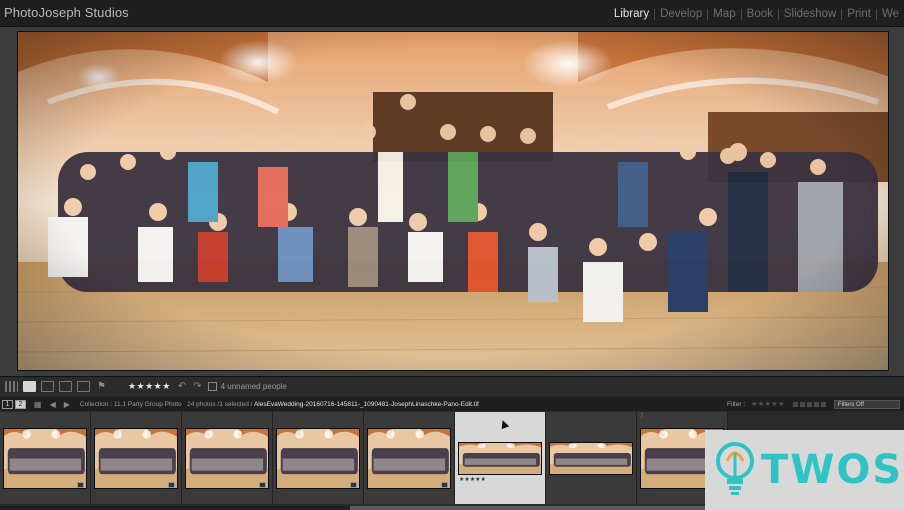 Image resolution: width=904 pixels, height=510 pixels. I want to click on filter-preset-select: Filters Off, so click(867, 404).